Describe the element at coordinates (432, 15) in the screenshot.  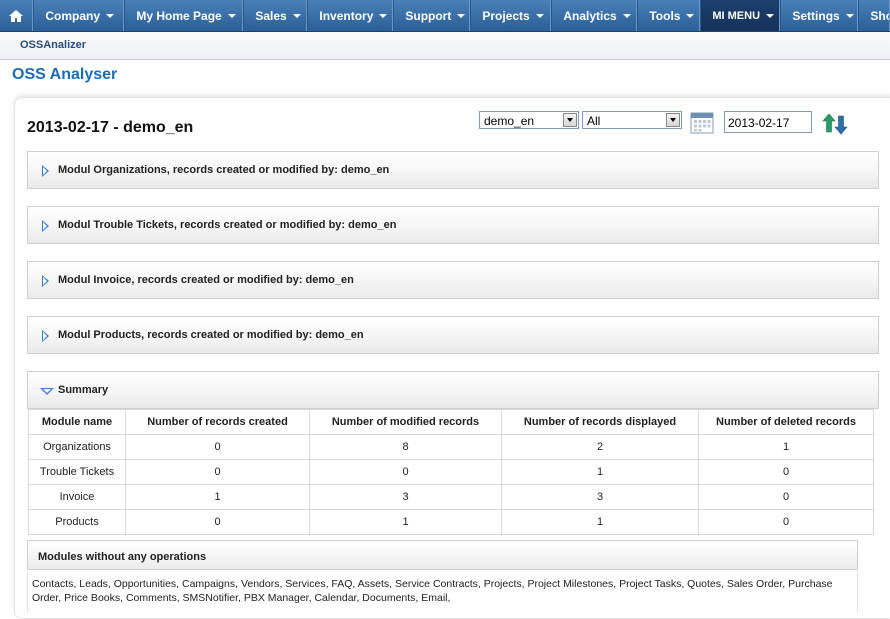
I see `nav-support: Support` at that location.